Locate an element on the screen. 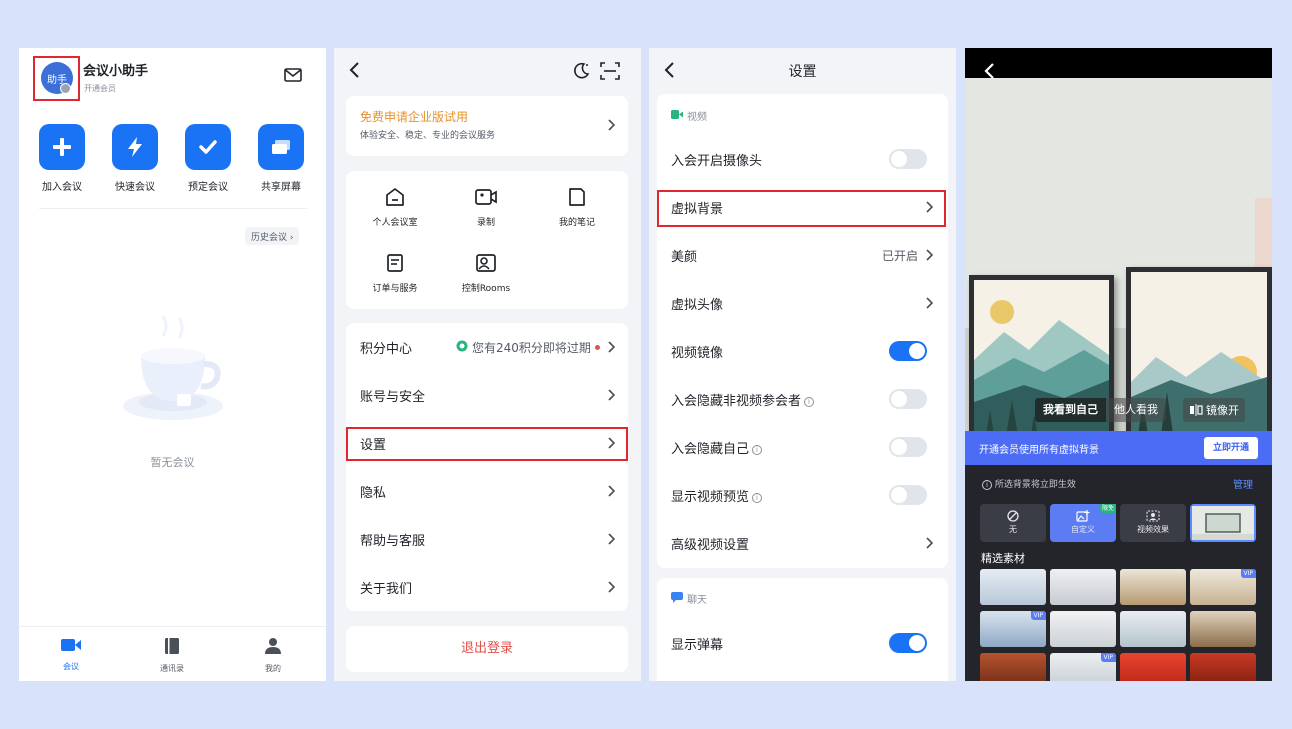 This screenshot has width=1292, height=729. history-meetings-button: 历史会议 › is located at coordinates (272, 236).